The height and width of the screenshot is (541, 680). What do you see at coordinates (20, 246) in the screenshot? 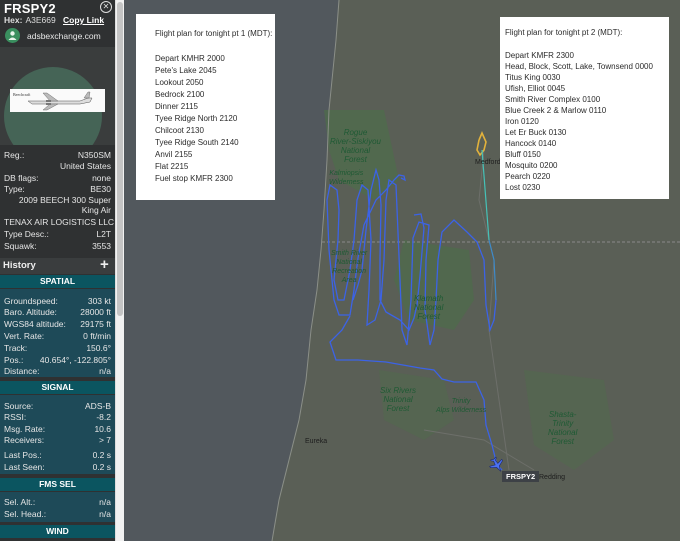
I see `squawk-label: Squawk:` at bounding box center [20, 246].